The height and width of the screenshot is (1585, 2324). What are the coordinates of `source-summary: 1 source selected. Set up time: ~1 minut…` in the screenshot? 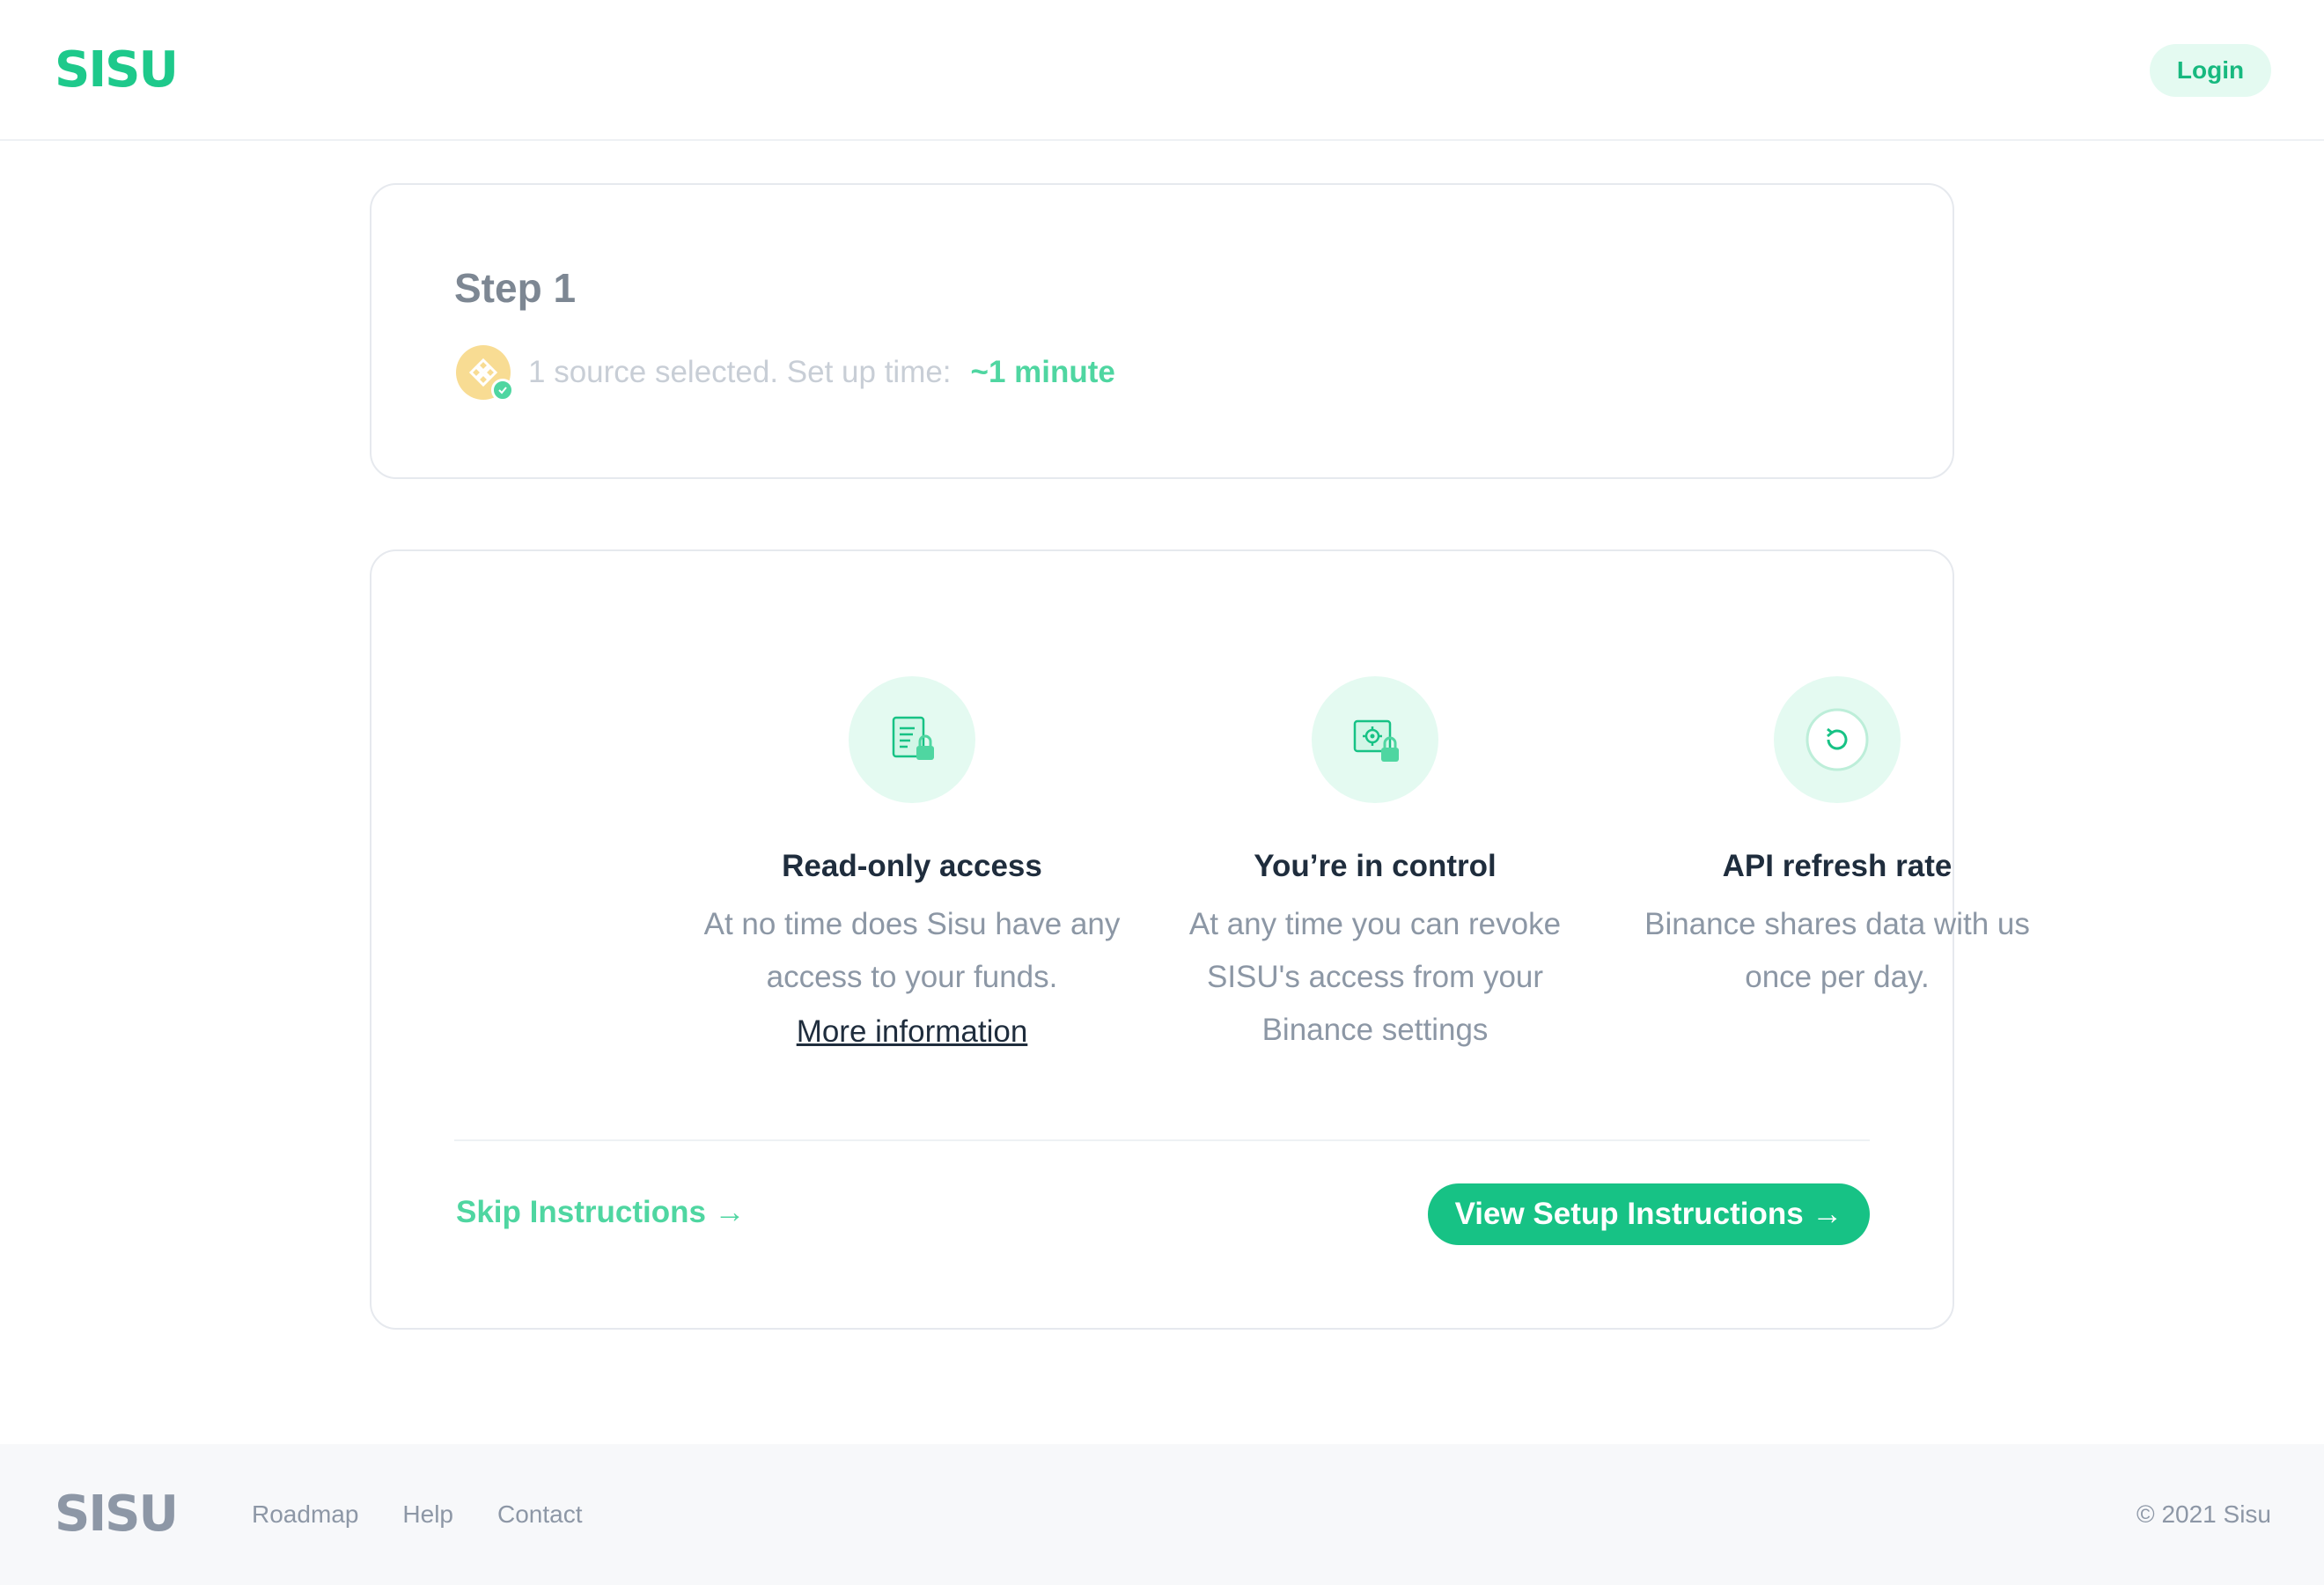 It's located at (785, 372).